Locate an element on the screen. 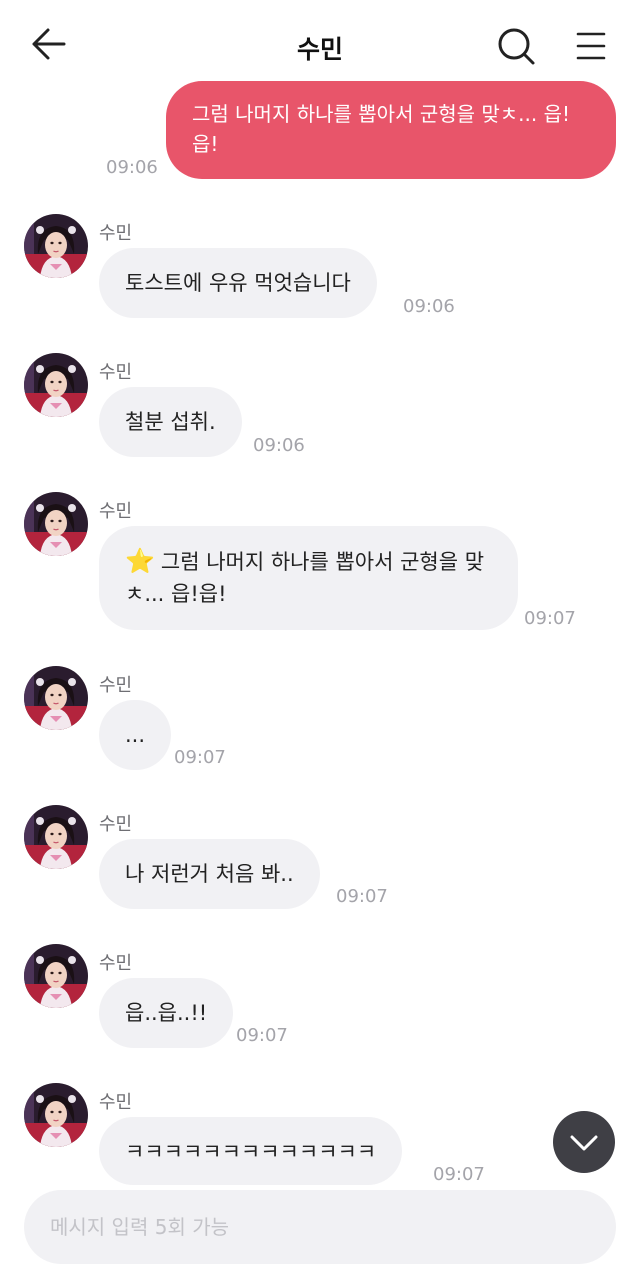 The height and width of the screenshot is (1271, 640). search-button is located at coordinates (516, 46).